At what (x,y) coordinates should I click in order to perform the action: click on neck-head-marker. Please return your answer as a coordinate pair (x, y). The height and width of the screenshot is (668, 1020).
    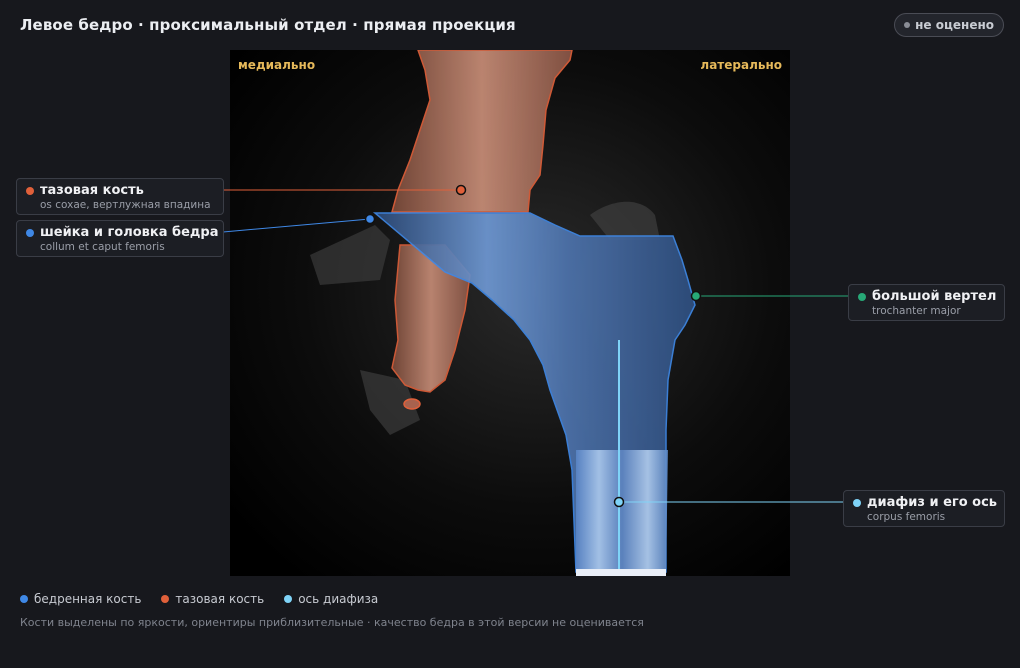
    Looking at the image, I should click on (370, 219).